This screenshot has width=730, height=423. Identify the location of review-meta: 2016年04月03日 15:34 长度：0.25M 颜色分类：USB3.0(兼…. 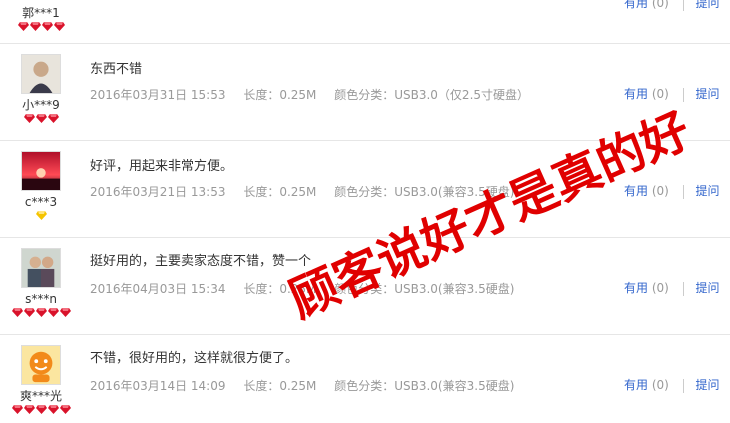
(309, 288).